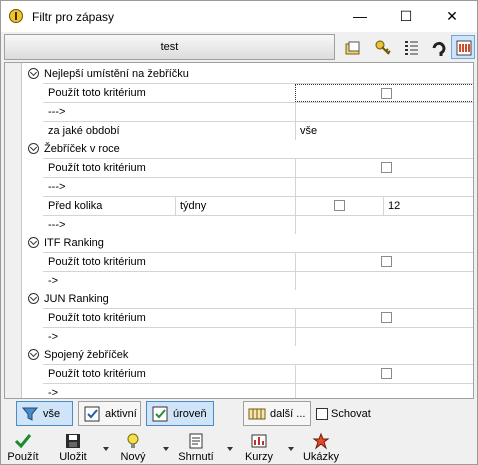  Describe the element at coordinates (428, 206) in the screenshot. I see `number-cell: 12` at that location.